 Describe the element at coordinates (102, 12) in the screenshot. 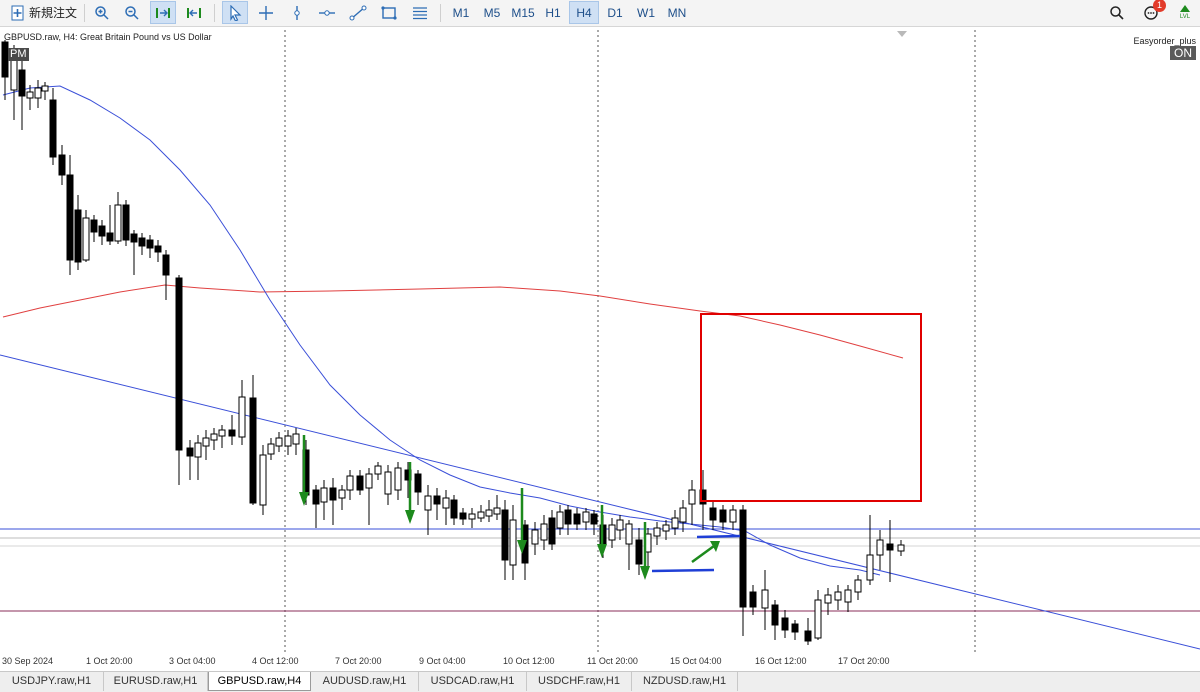

I see `zoom-in-button` at that location.